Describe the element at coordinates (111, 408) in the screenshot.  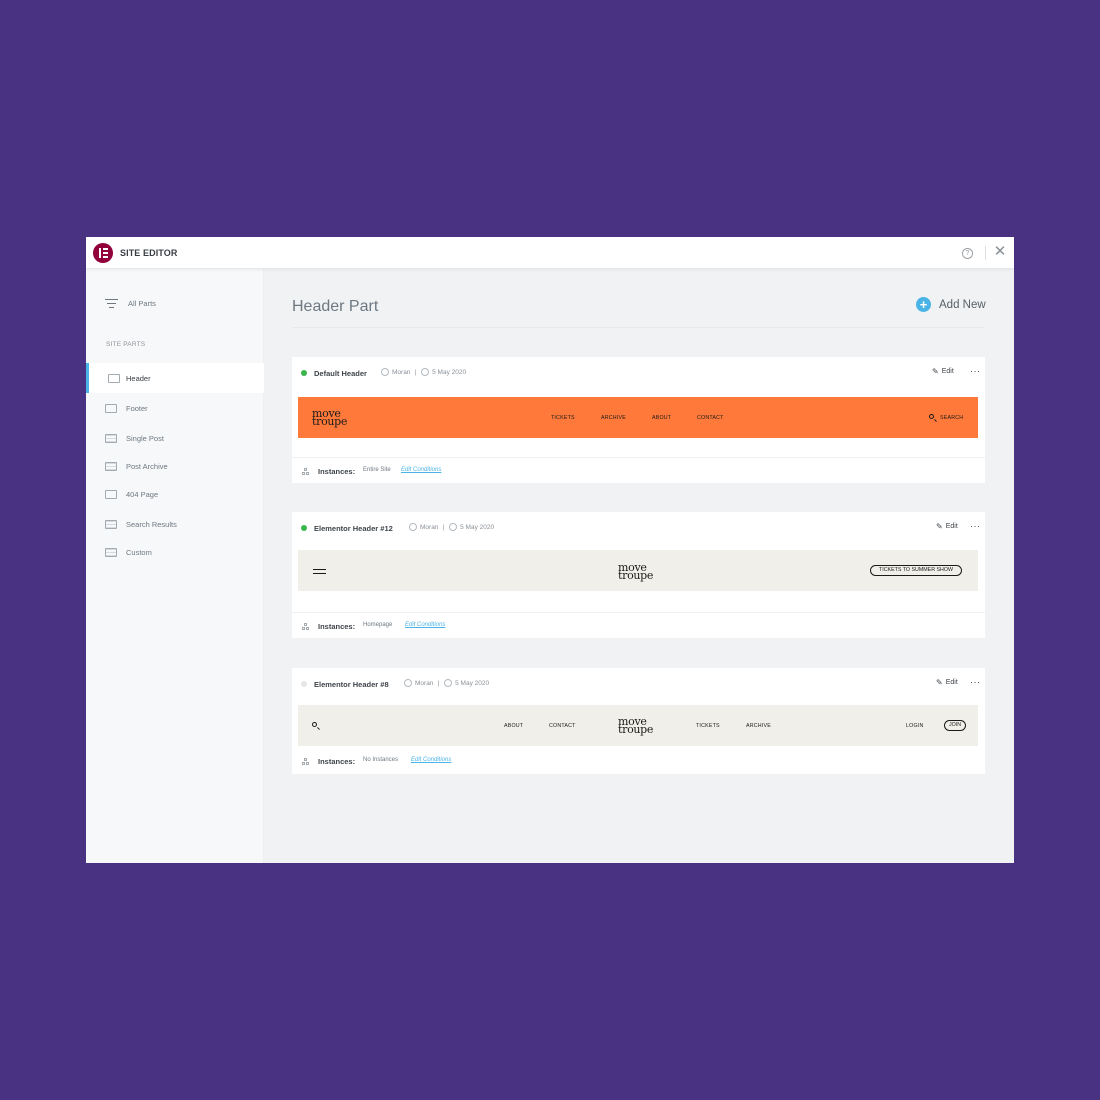
I see `footer-icon` at that location.